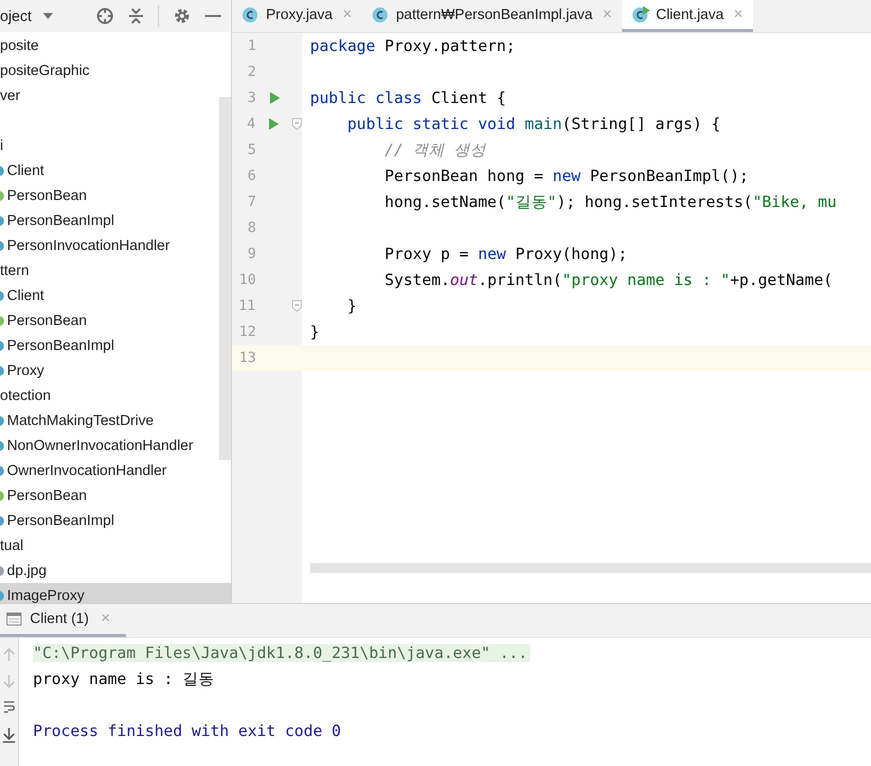 The image size is (871, 766). Describe the element at coordinates (109, 545) in the screenshot. I see `tree-item: tual` at that location.